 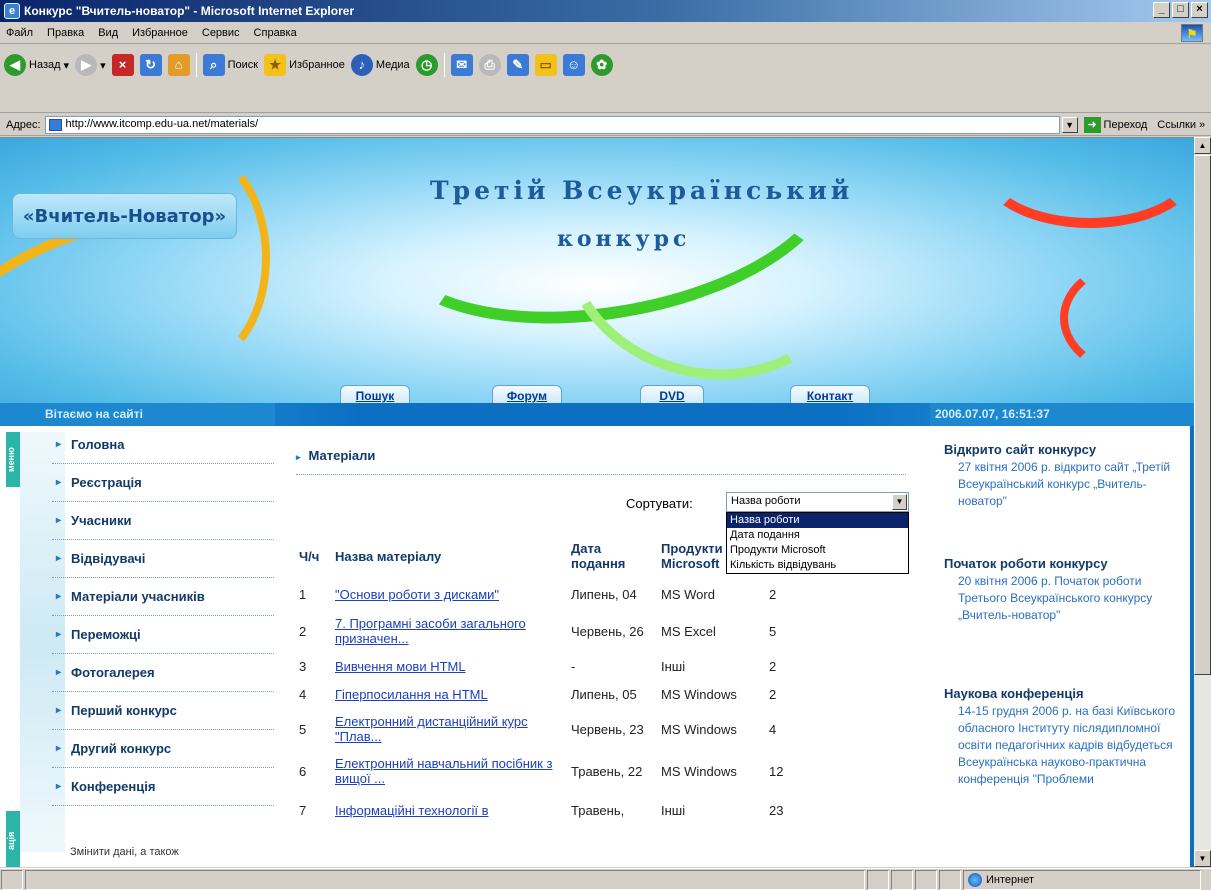 What do you see at coordinates (817, 502) in the screenshot?
I see `sort-select: Назва роботи ▼` at bounding box center [817, 502].